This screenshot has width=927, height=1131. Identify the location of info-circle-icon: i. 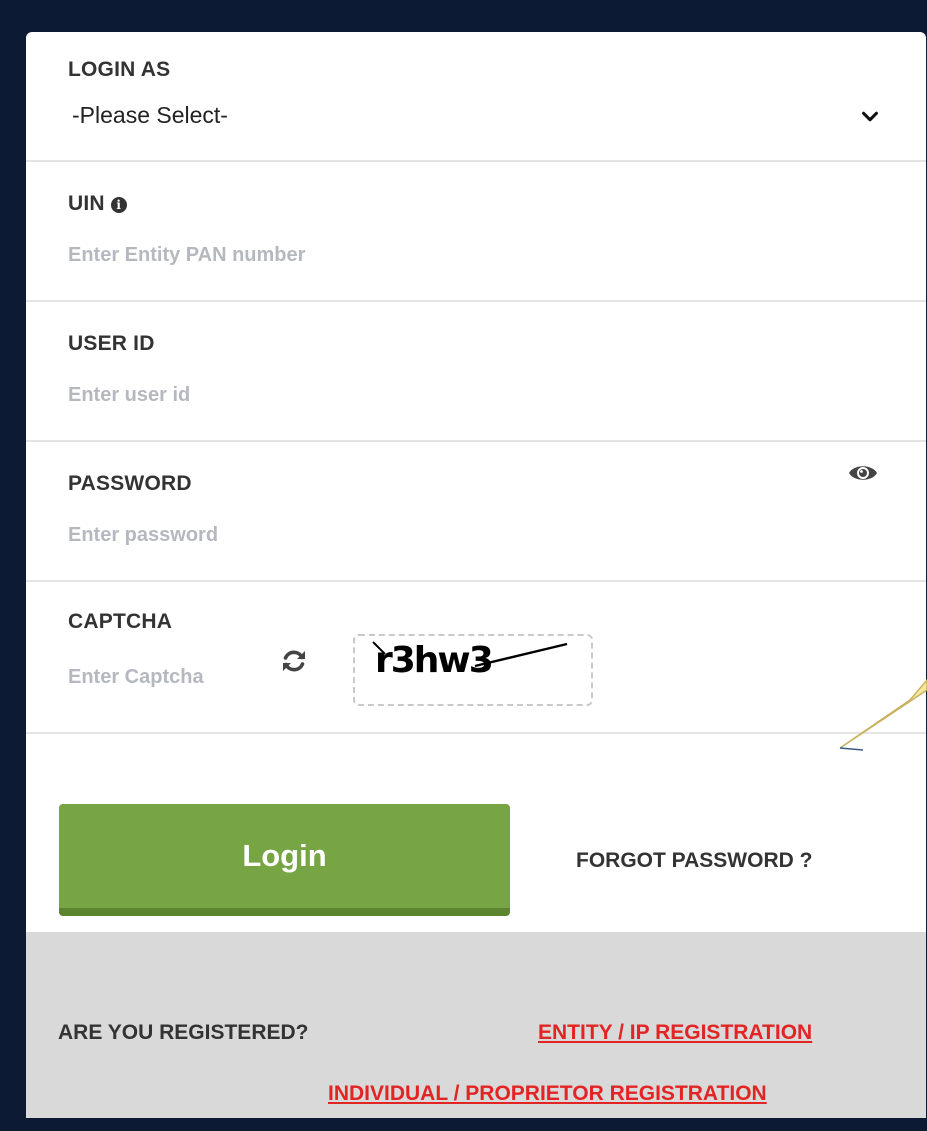
(118, 205).